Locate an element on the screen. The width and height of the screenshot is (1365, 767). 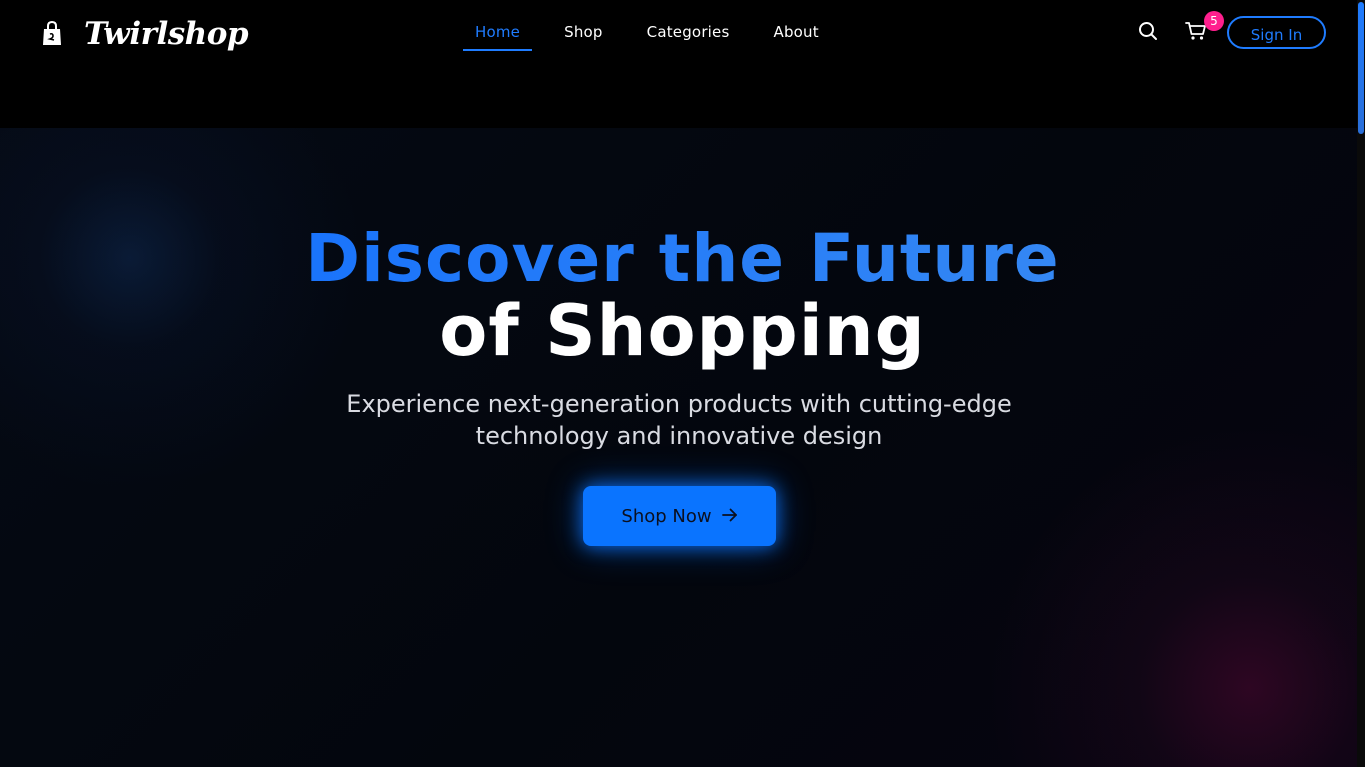
hero-title-line1: Discover the Future is located at coordinates (682, 259).